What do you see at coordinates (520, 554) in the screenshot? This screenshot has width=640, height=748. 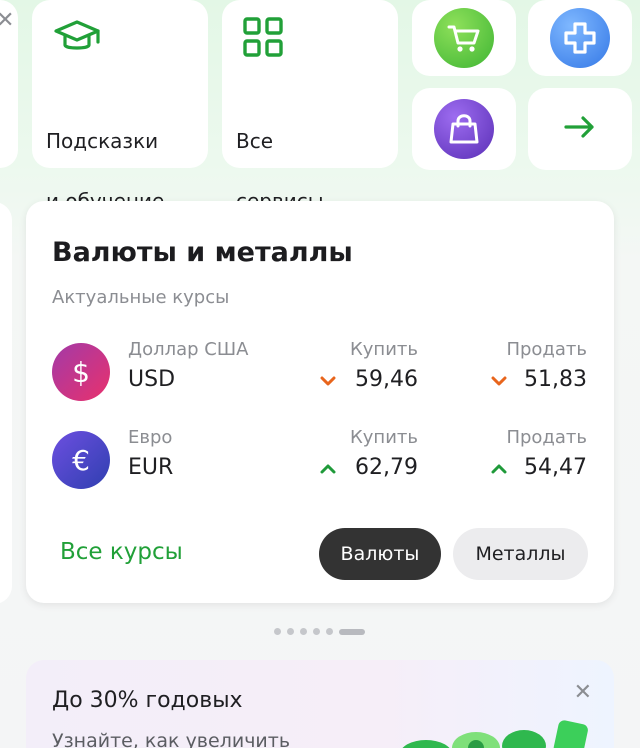 I see `tab-metals: Металлы` at bounding box center [520, 554].